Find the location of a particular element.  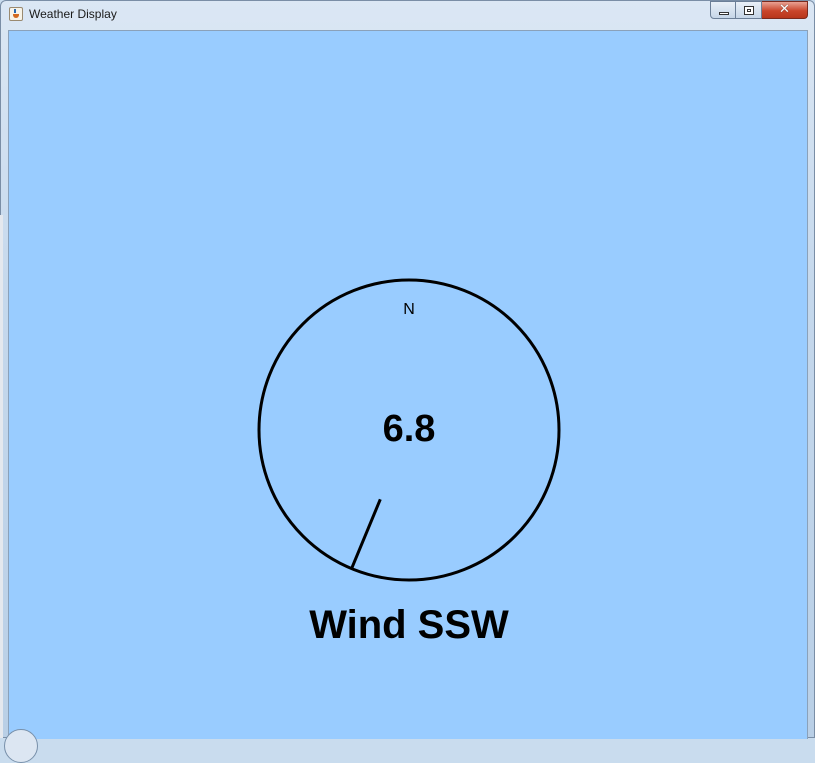

taskbar-orb is located at coordinates (21, 746).